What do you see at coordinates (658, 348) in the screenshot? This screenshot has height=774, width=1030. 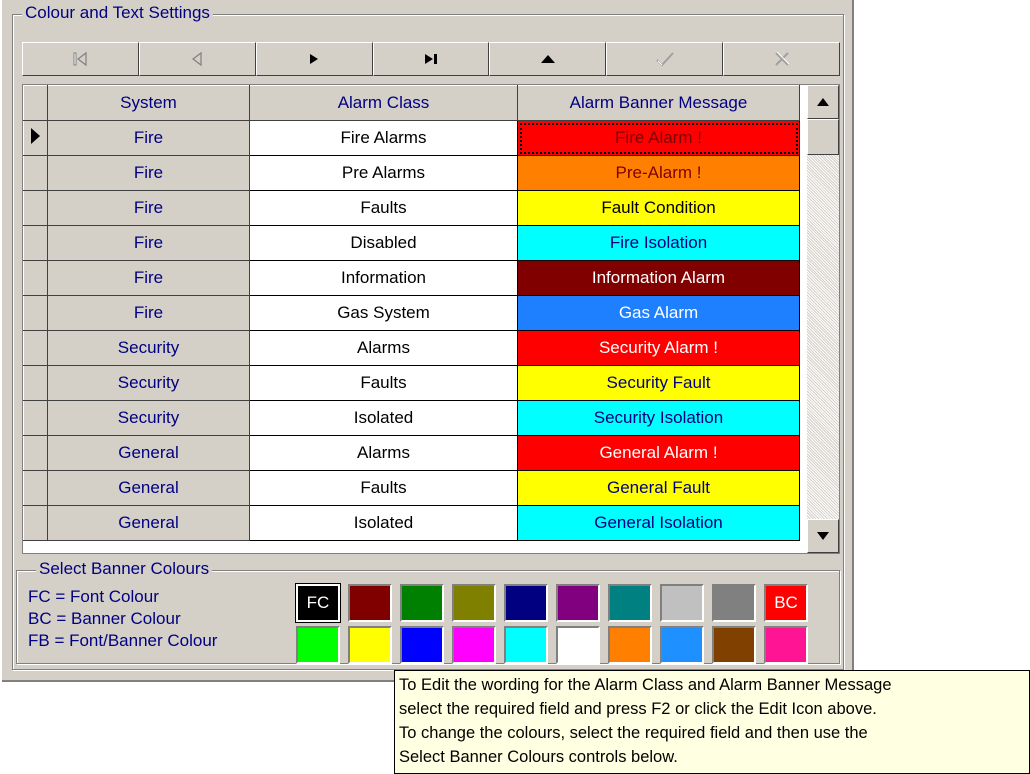 I see `banner-message-cell: Security Alarm !` at bounding box center [658, 348].